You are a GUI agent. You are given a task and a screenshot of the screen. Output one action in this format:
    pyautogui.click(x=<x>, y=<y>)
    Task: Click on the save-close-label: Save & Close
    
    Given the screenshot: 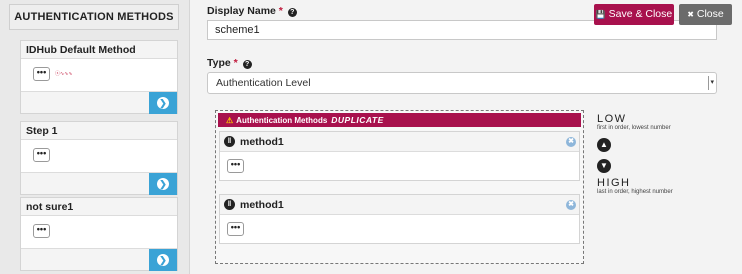 What is the action you would take?
    pyautogui.click(x=640, y=14)
    